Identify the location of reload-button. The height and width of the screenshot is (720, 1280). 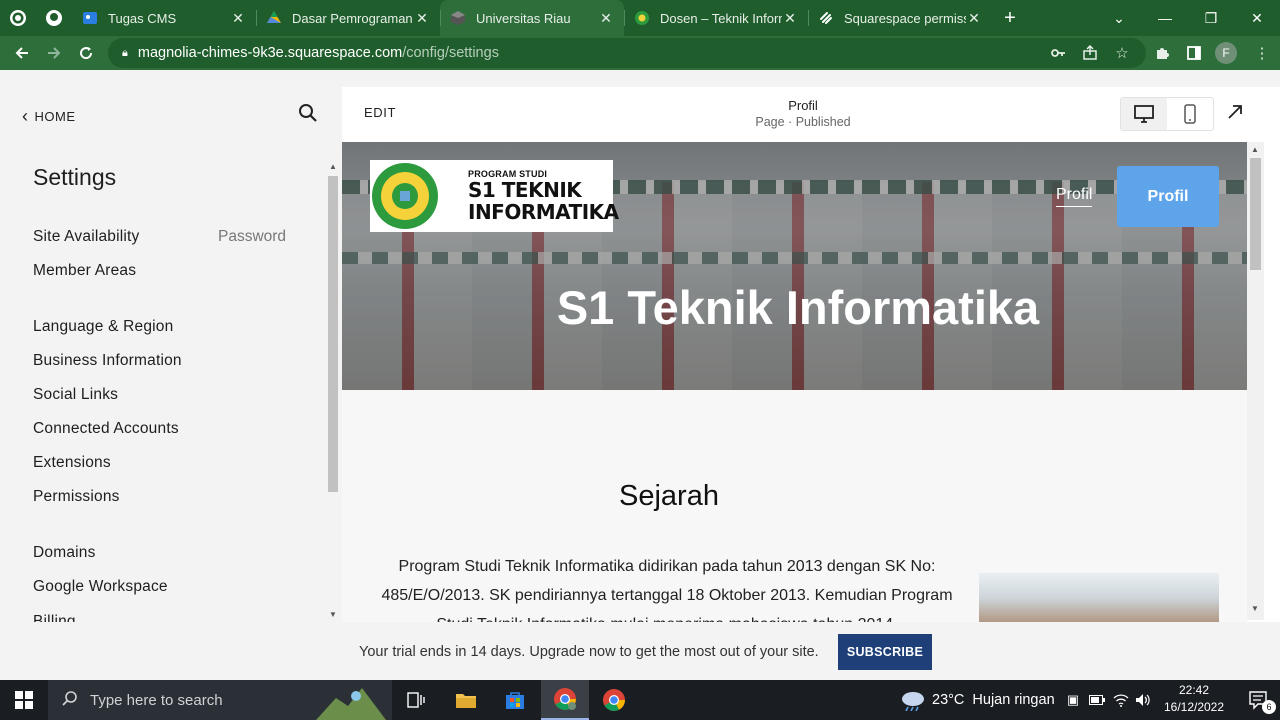
(86, 53).